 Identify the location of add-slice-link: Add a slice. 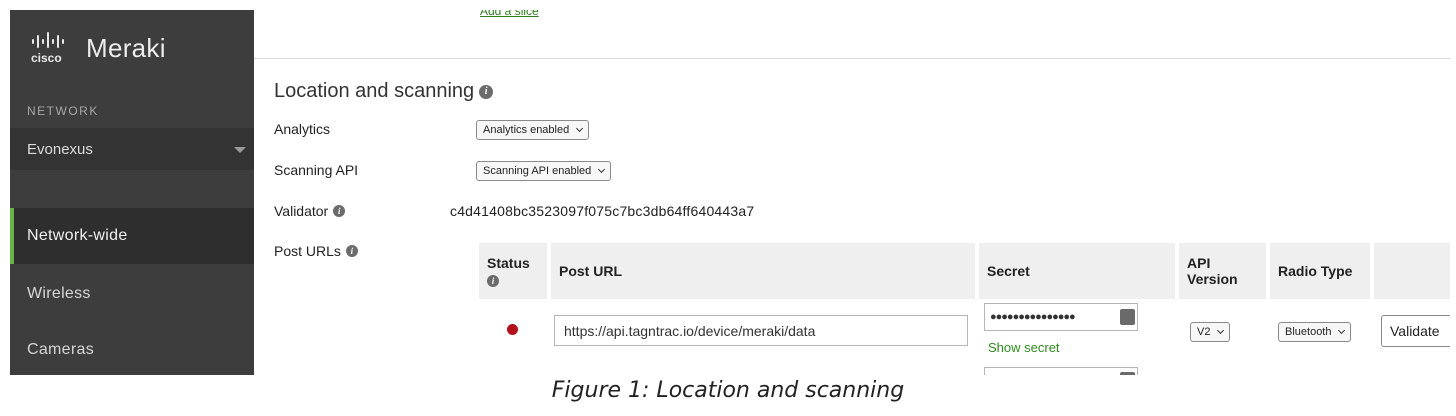
(509, 14).